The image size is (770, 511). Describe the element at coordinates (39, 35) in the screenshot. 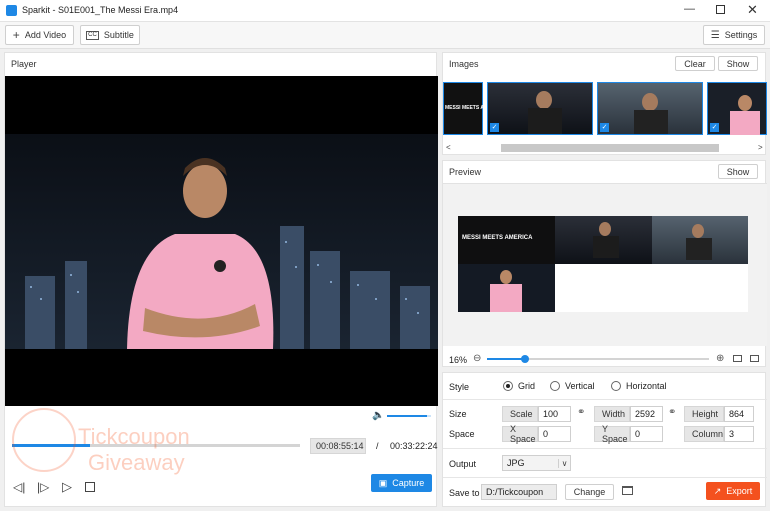

I see `add-video-button: + Add Video` at that location.